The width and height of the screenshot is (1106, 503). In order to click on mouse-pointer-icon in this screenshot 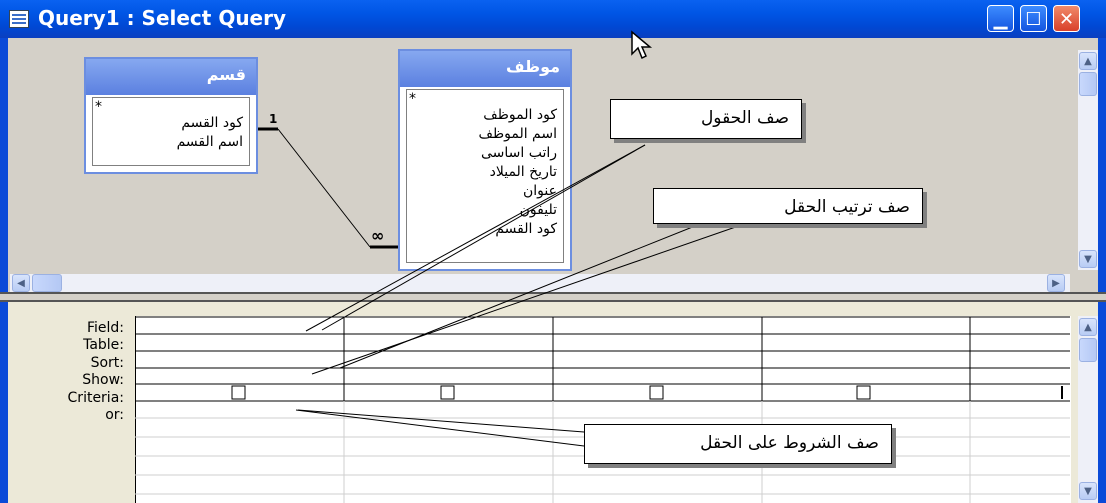, I will do `click(642, 45)`.